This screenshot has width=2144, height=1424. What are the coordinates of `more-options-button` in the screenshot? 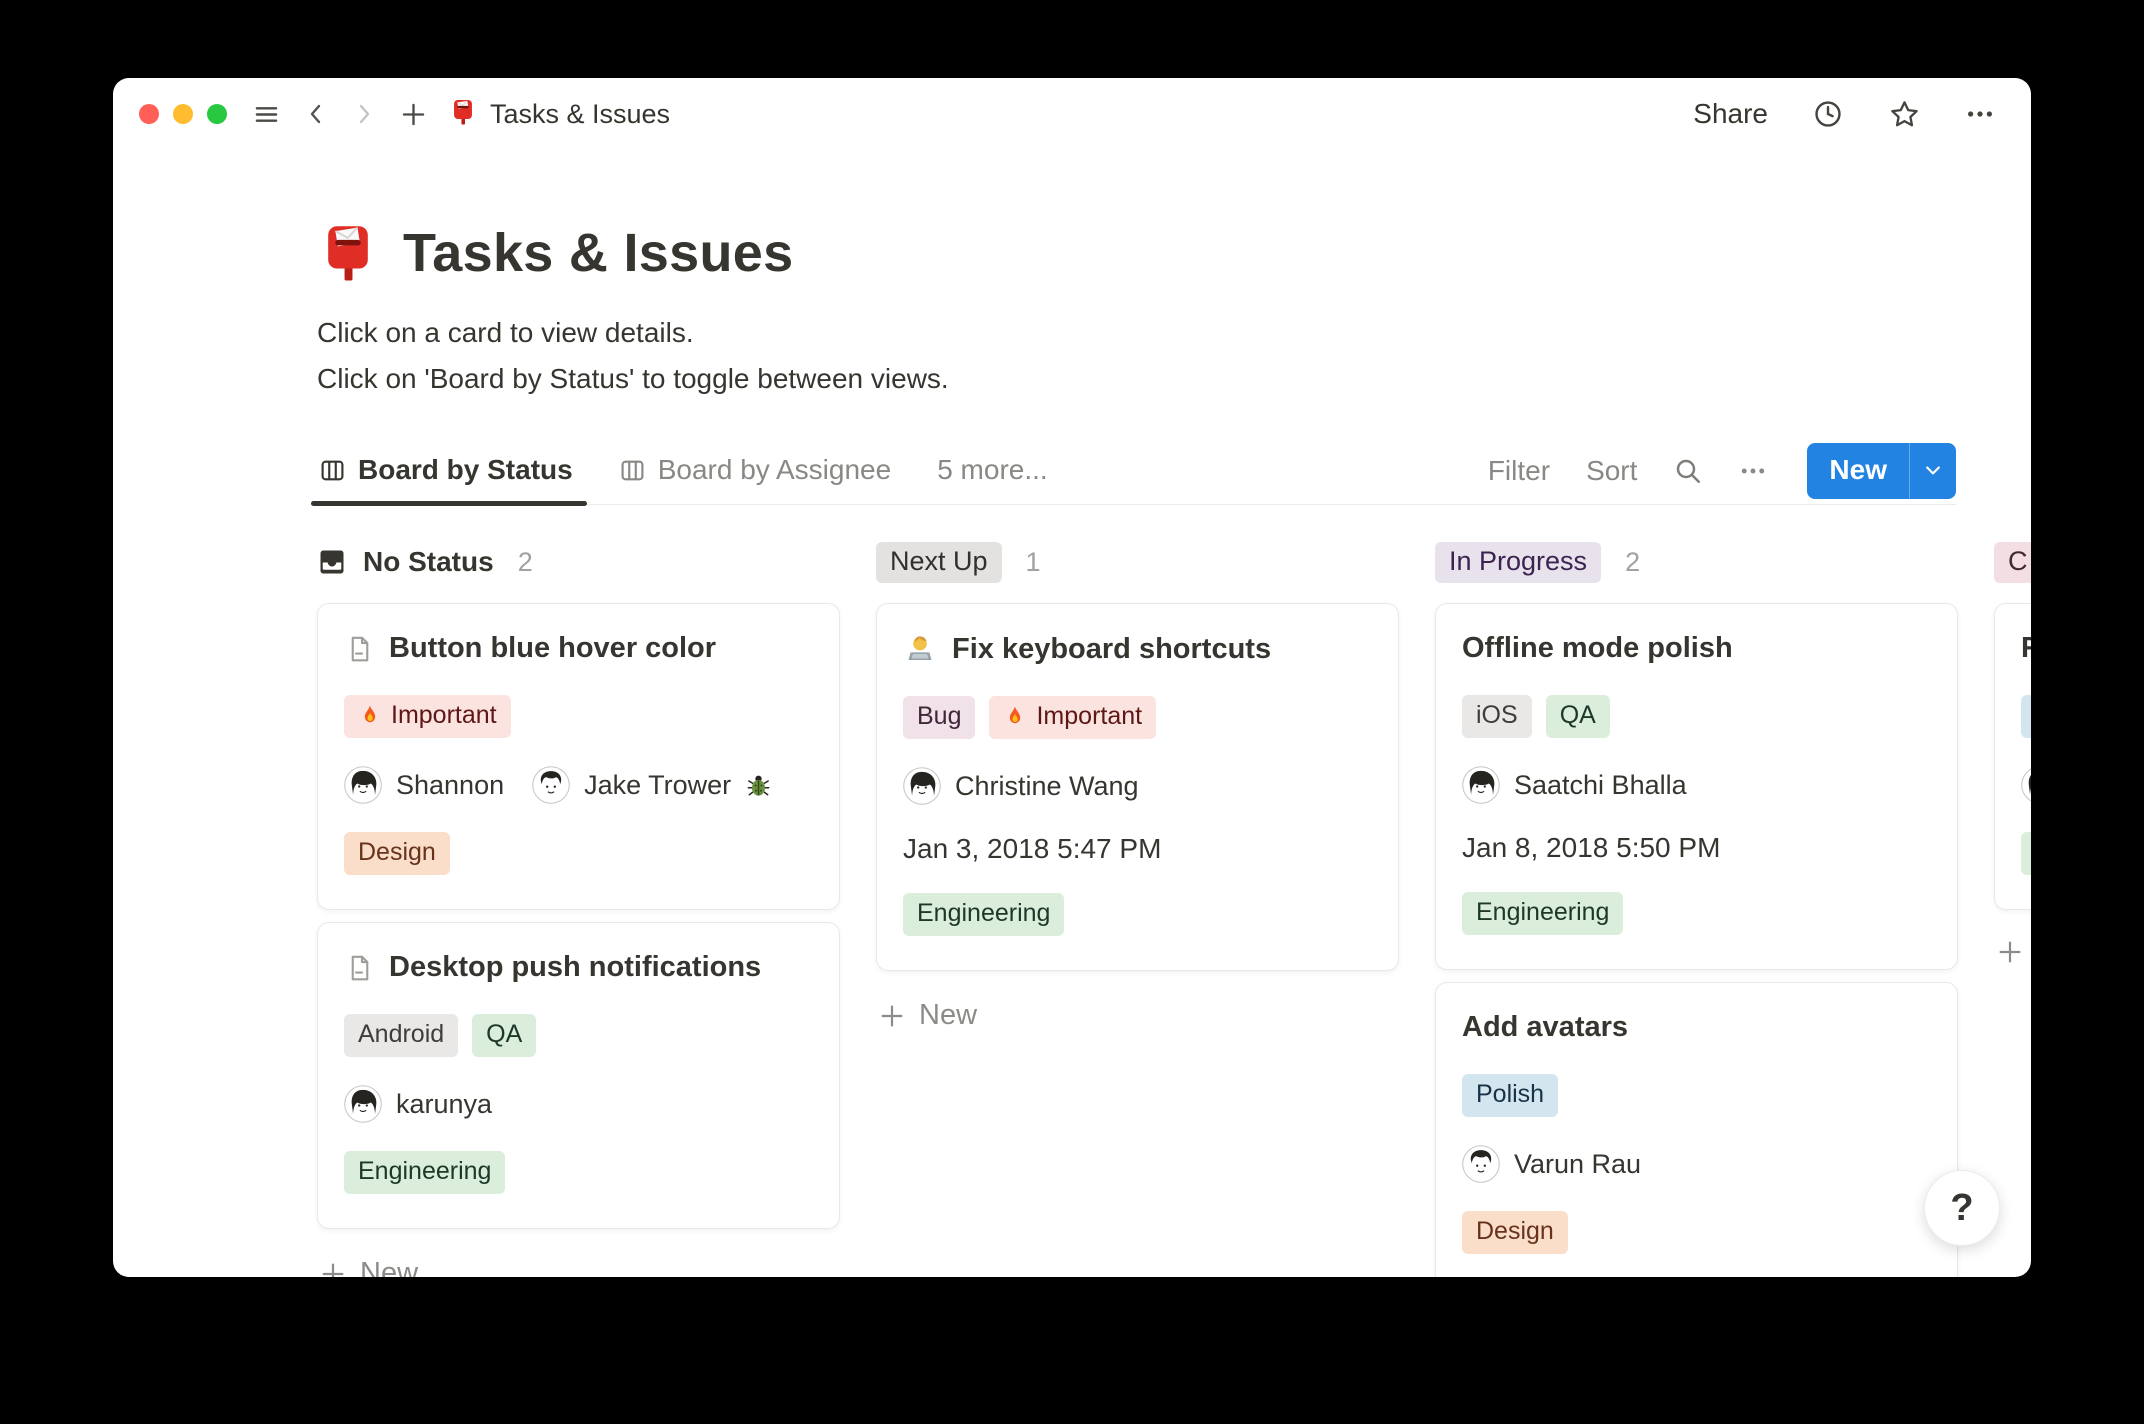 It's located at (1980, 114).